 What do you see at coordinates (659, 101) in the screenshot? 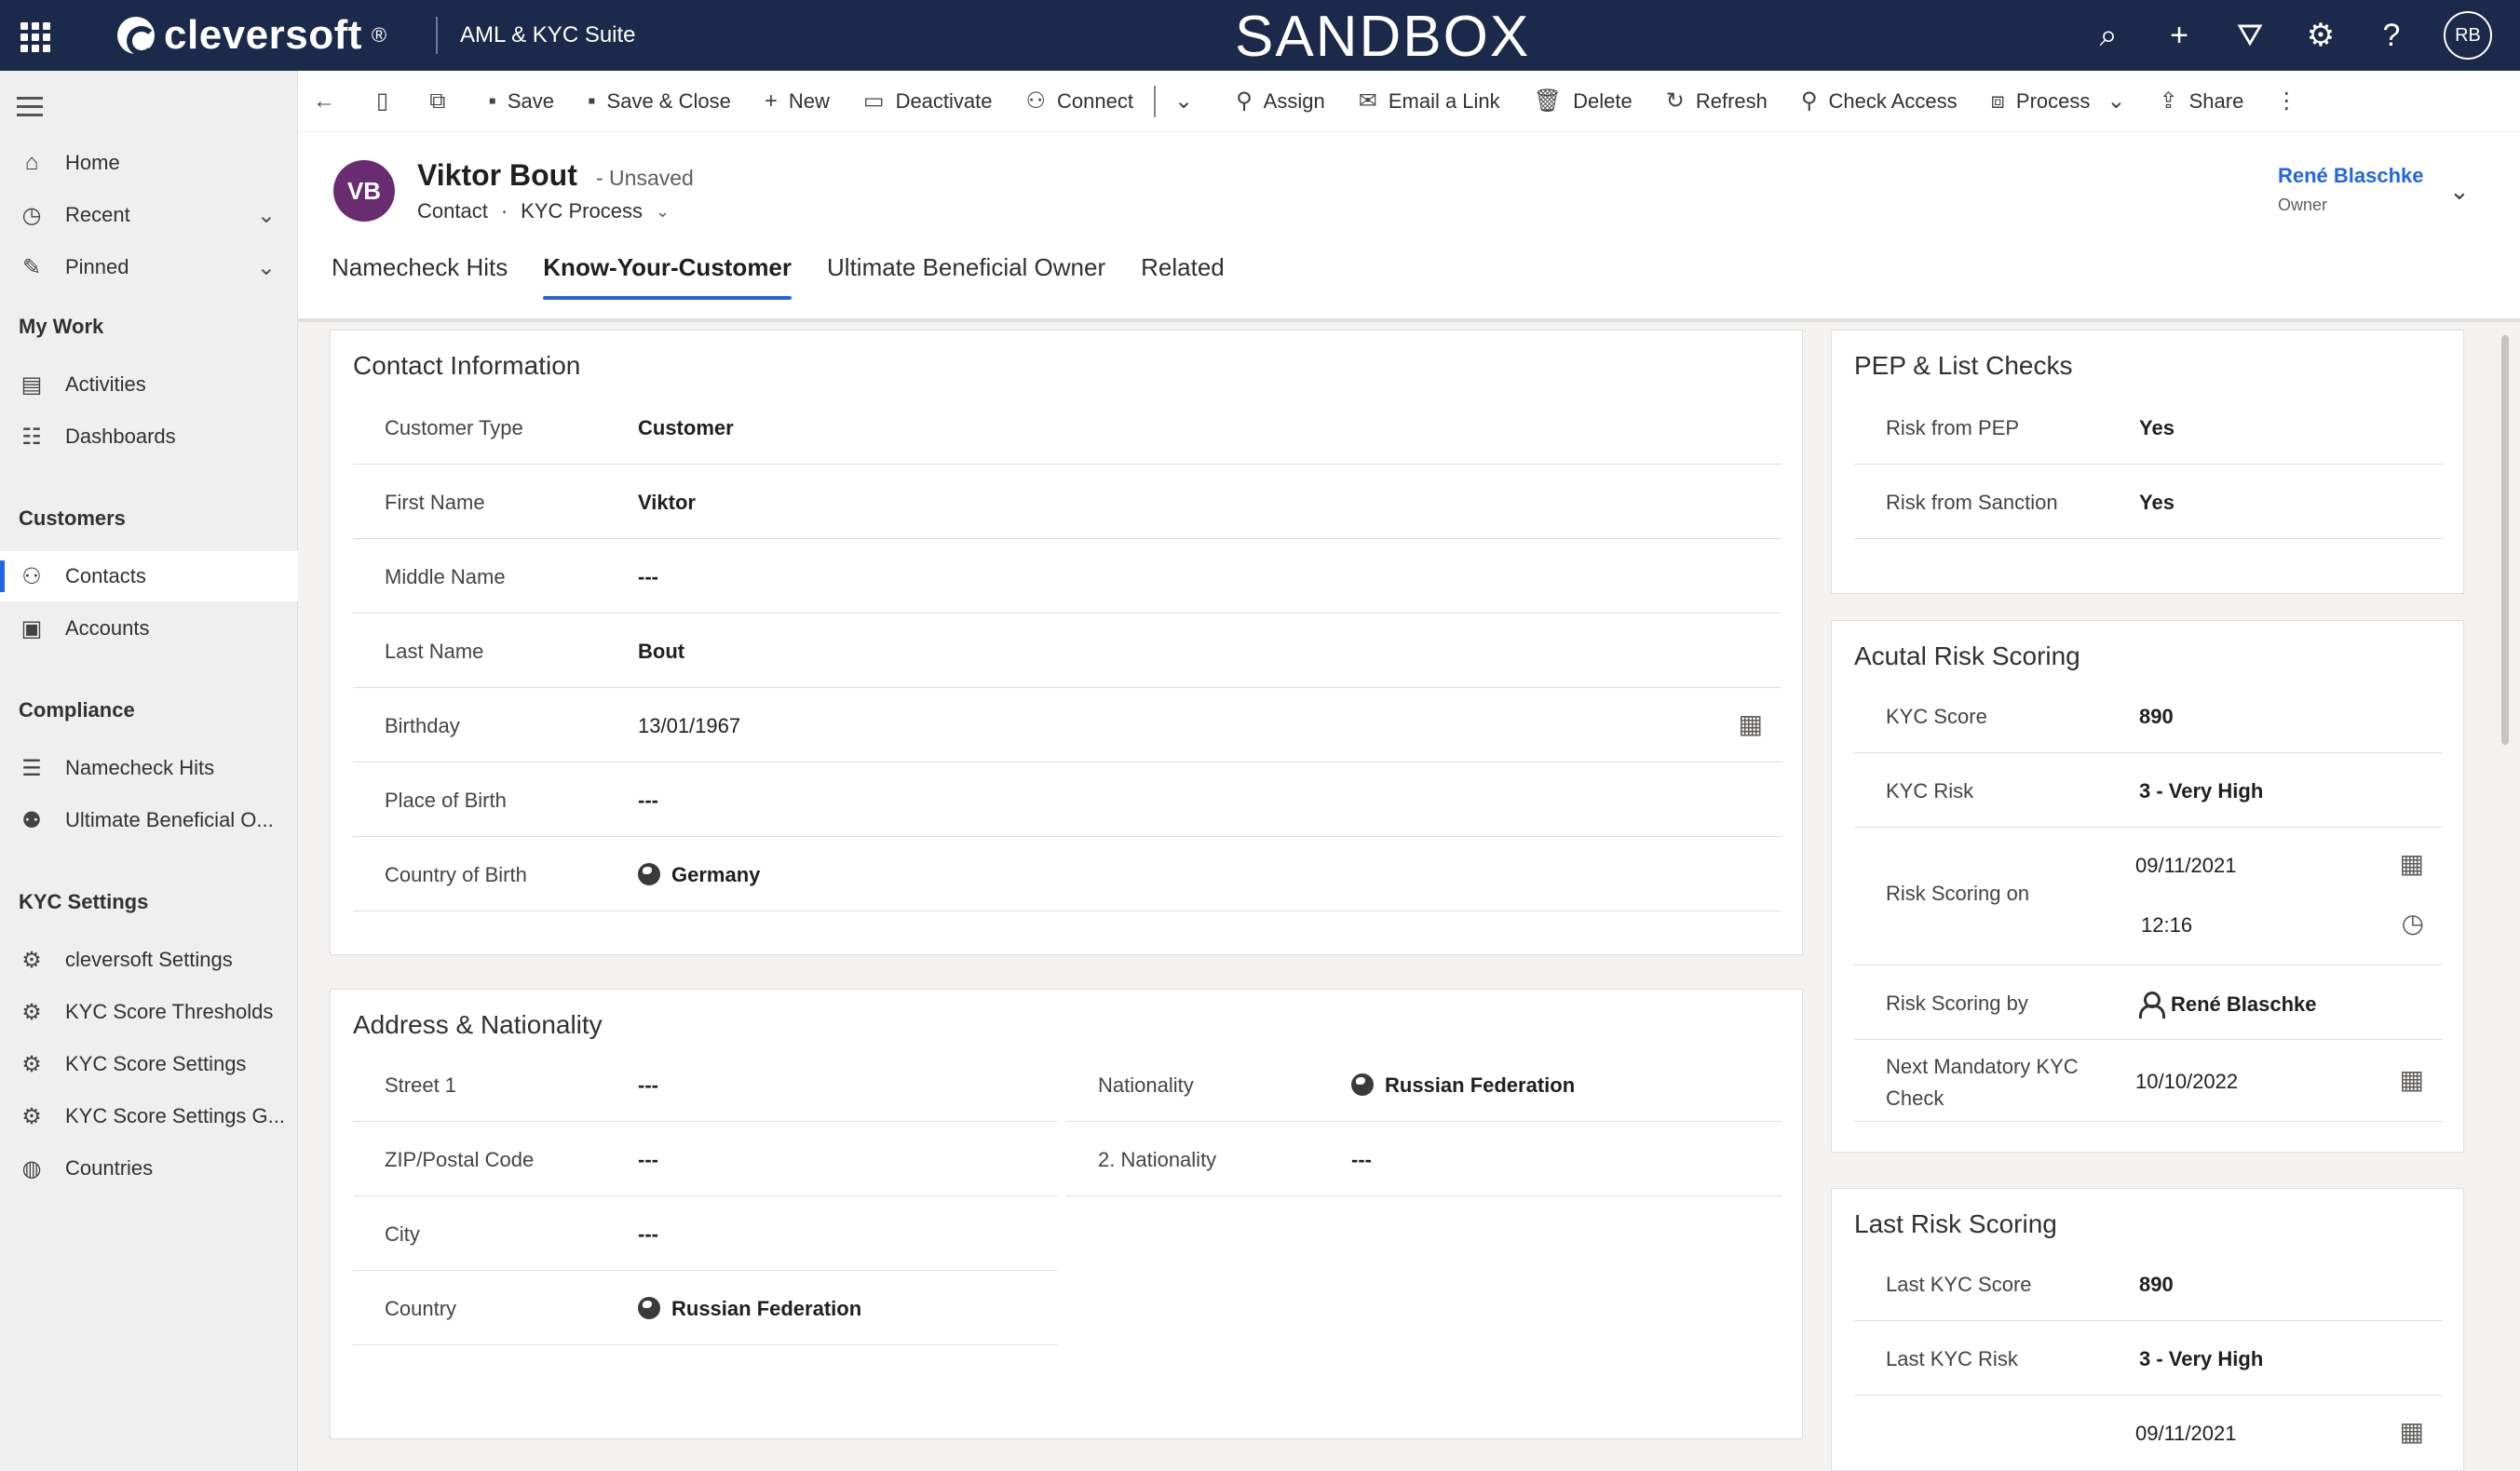
I see `save-close-button: ▪ Save & Close` at bounding box center [659, 101].